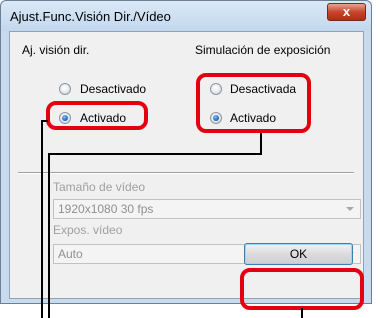 The height and width of the screenshot is (318, 381). Describe the element at coordinates (302, 313) in the screenshot. I see `ok-callout-line` at that location.